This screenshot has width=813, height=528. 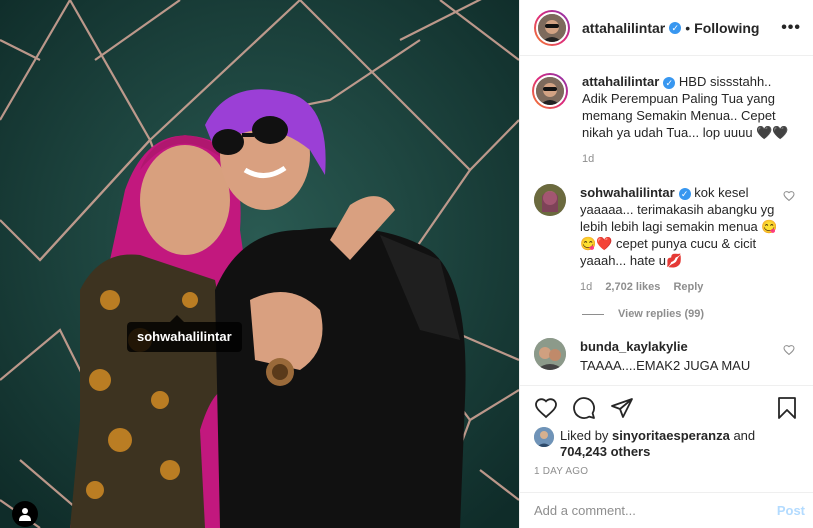 I want to click on comment-like-count: 2,702 likes, so click(x=632, y=287).